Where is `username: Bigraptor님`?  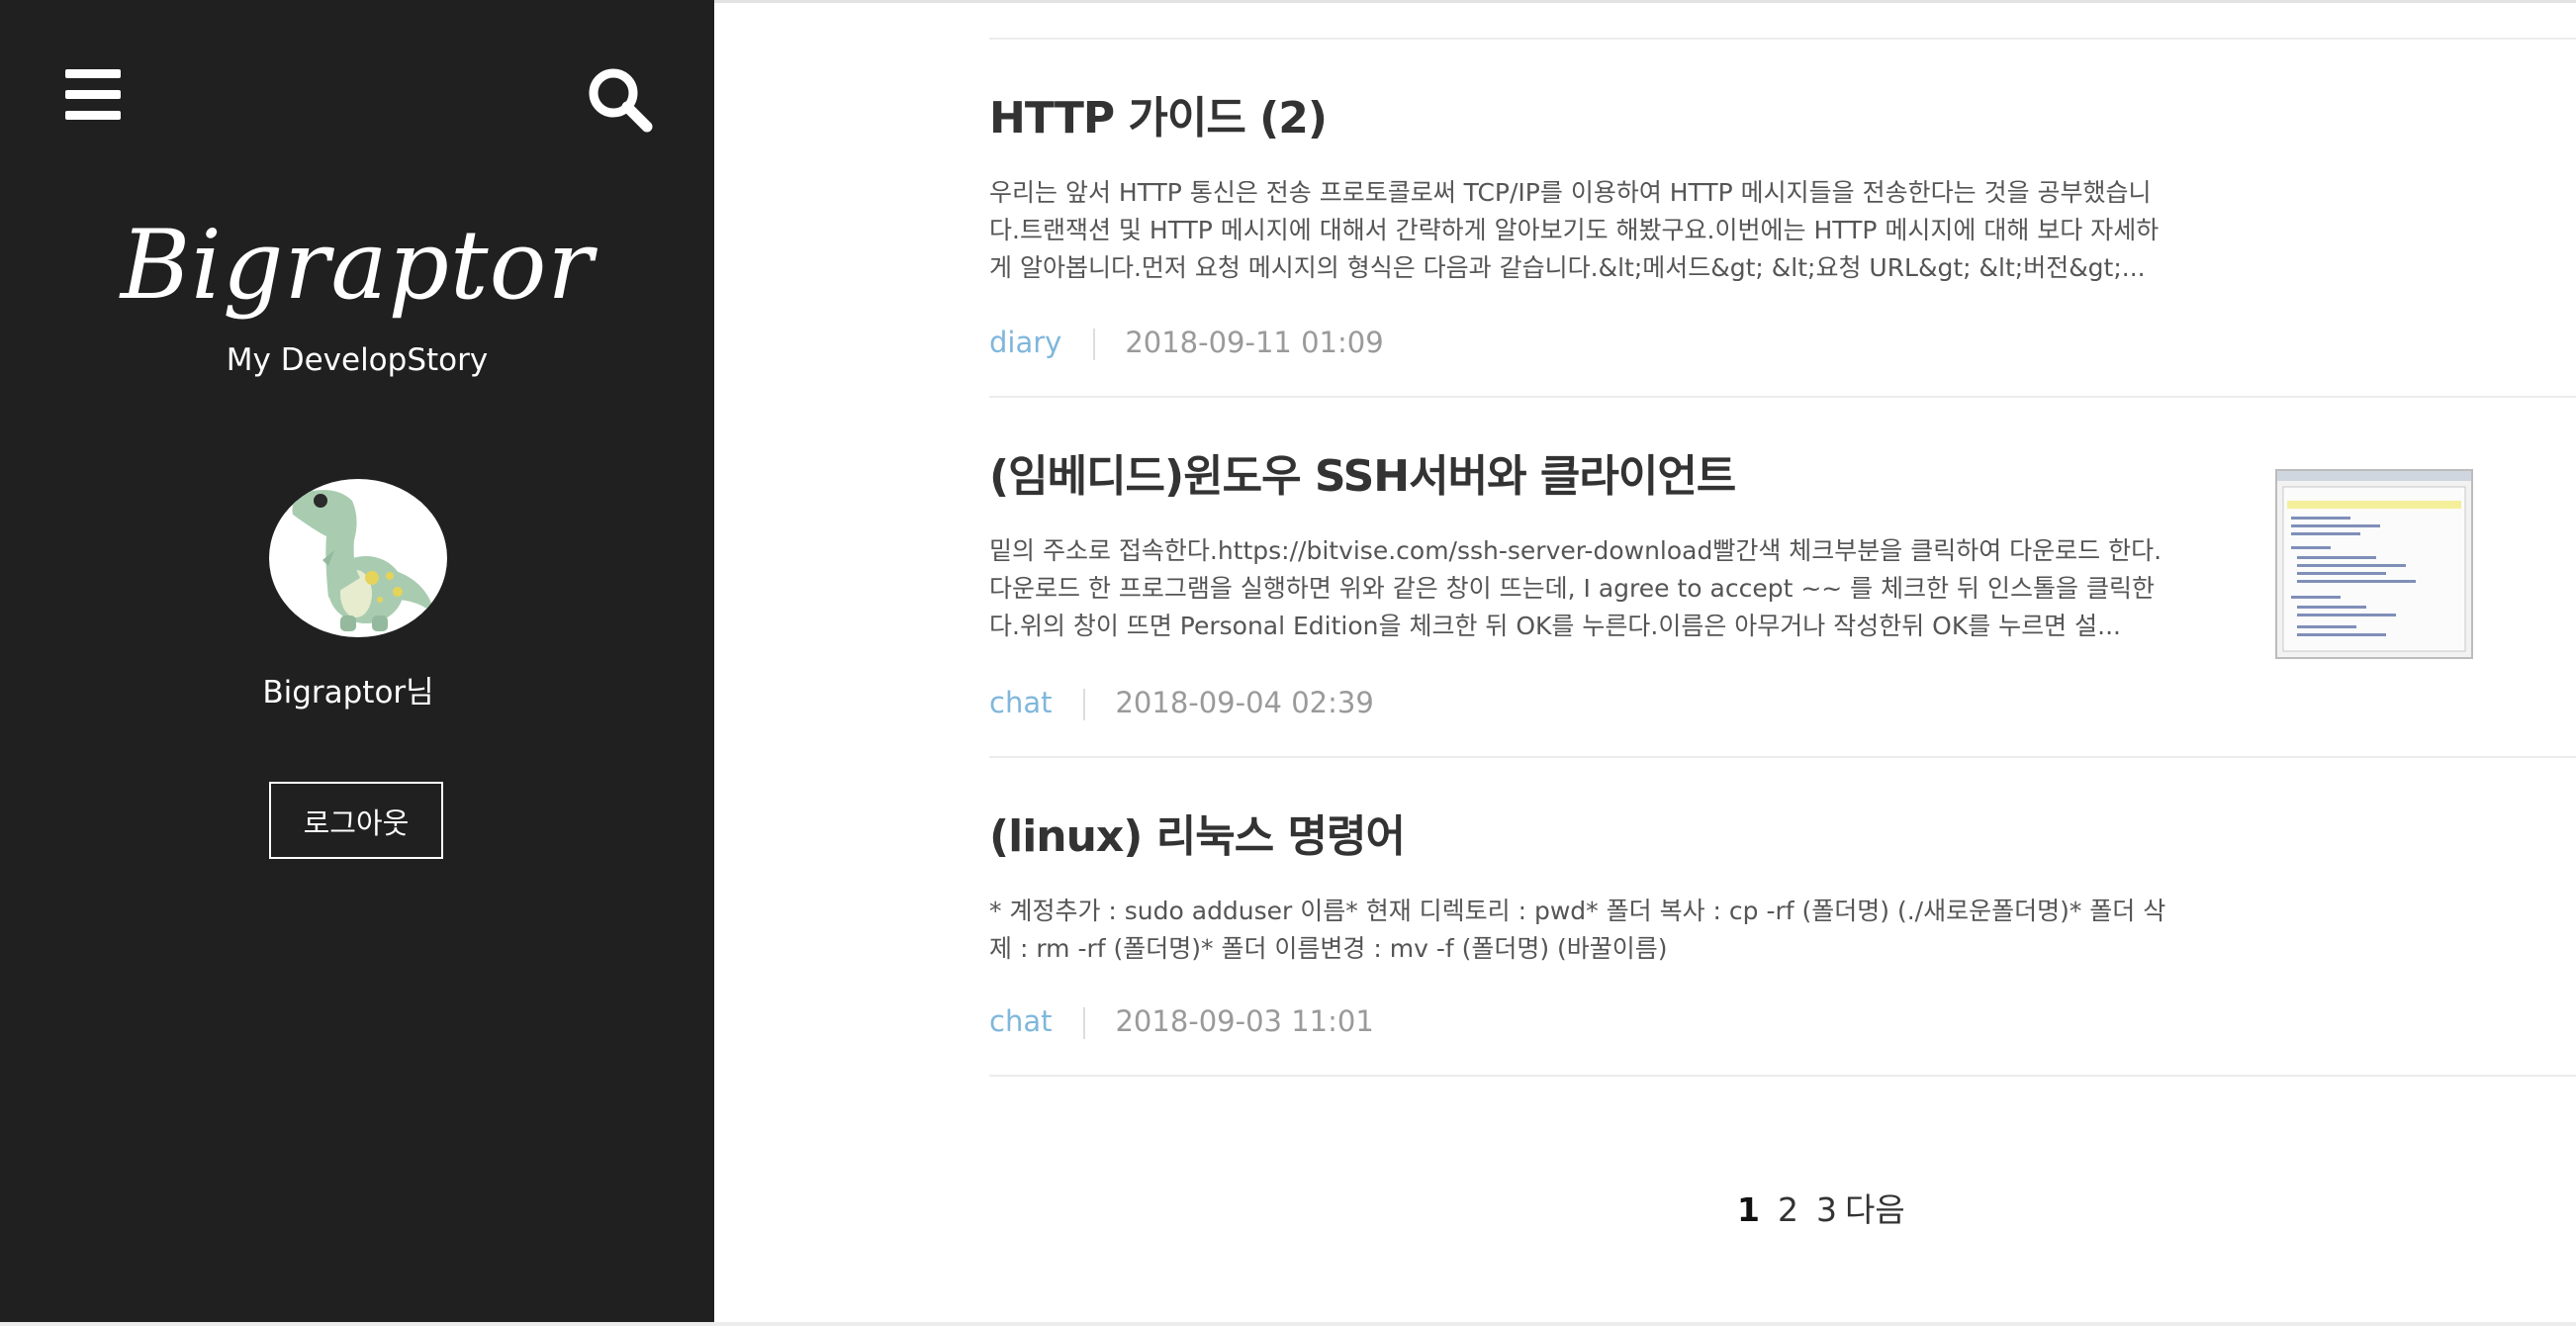
username: Bigraptor님 is located at coordinates (348, 692).